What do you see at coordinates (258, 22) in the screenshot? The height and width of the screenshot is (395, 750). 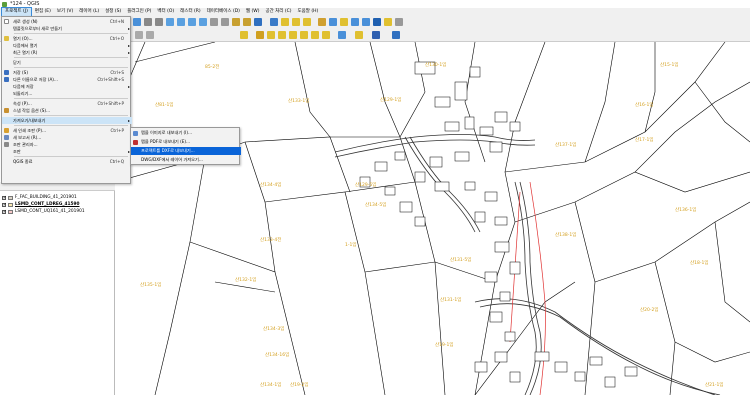 I see `refresh-icon` at bounding box center [258, 22].